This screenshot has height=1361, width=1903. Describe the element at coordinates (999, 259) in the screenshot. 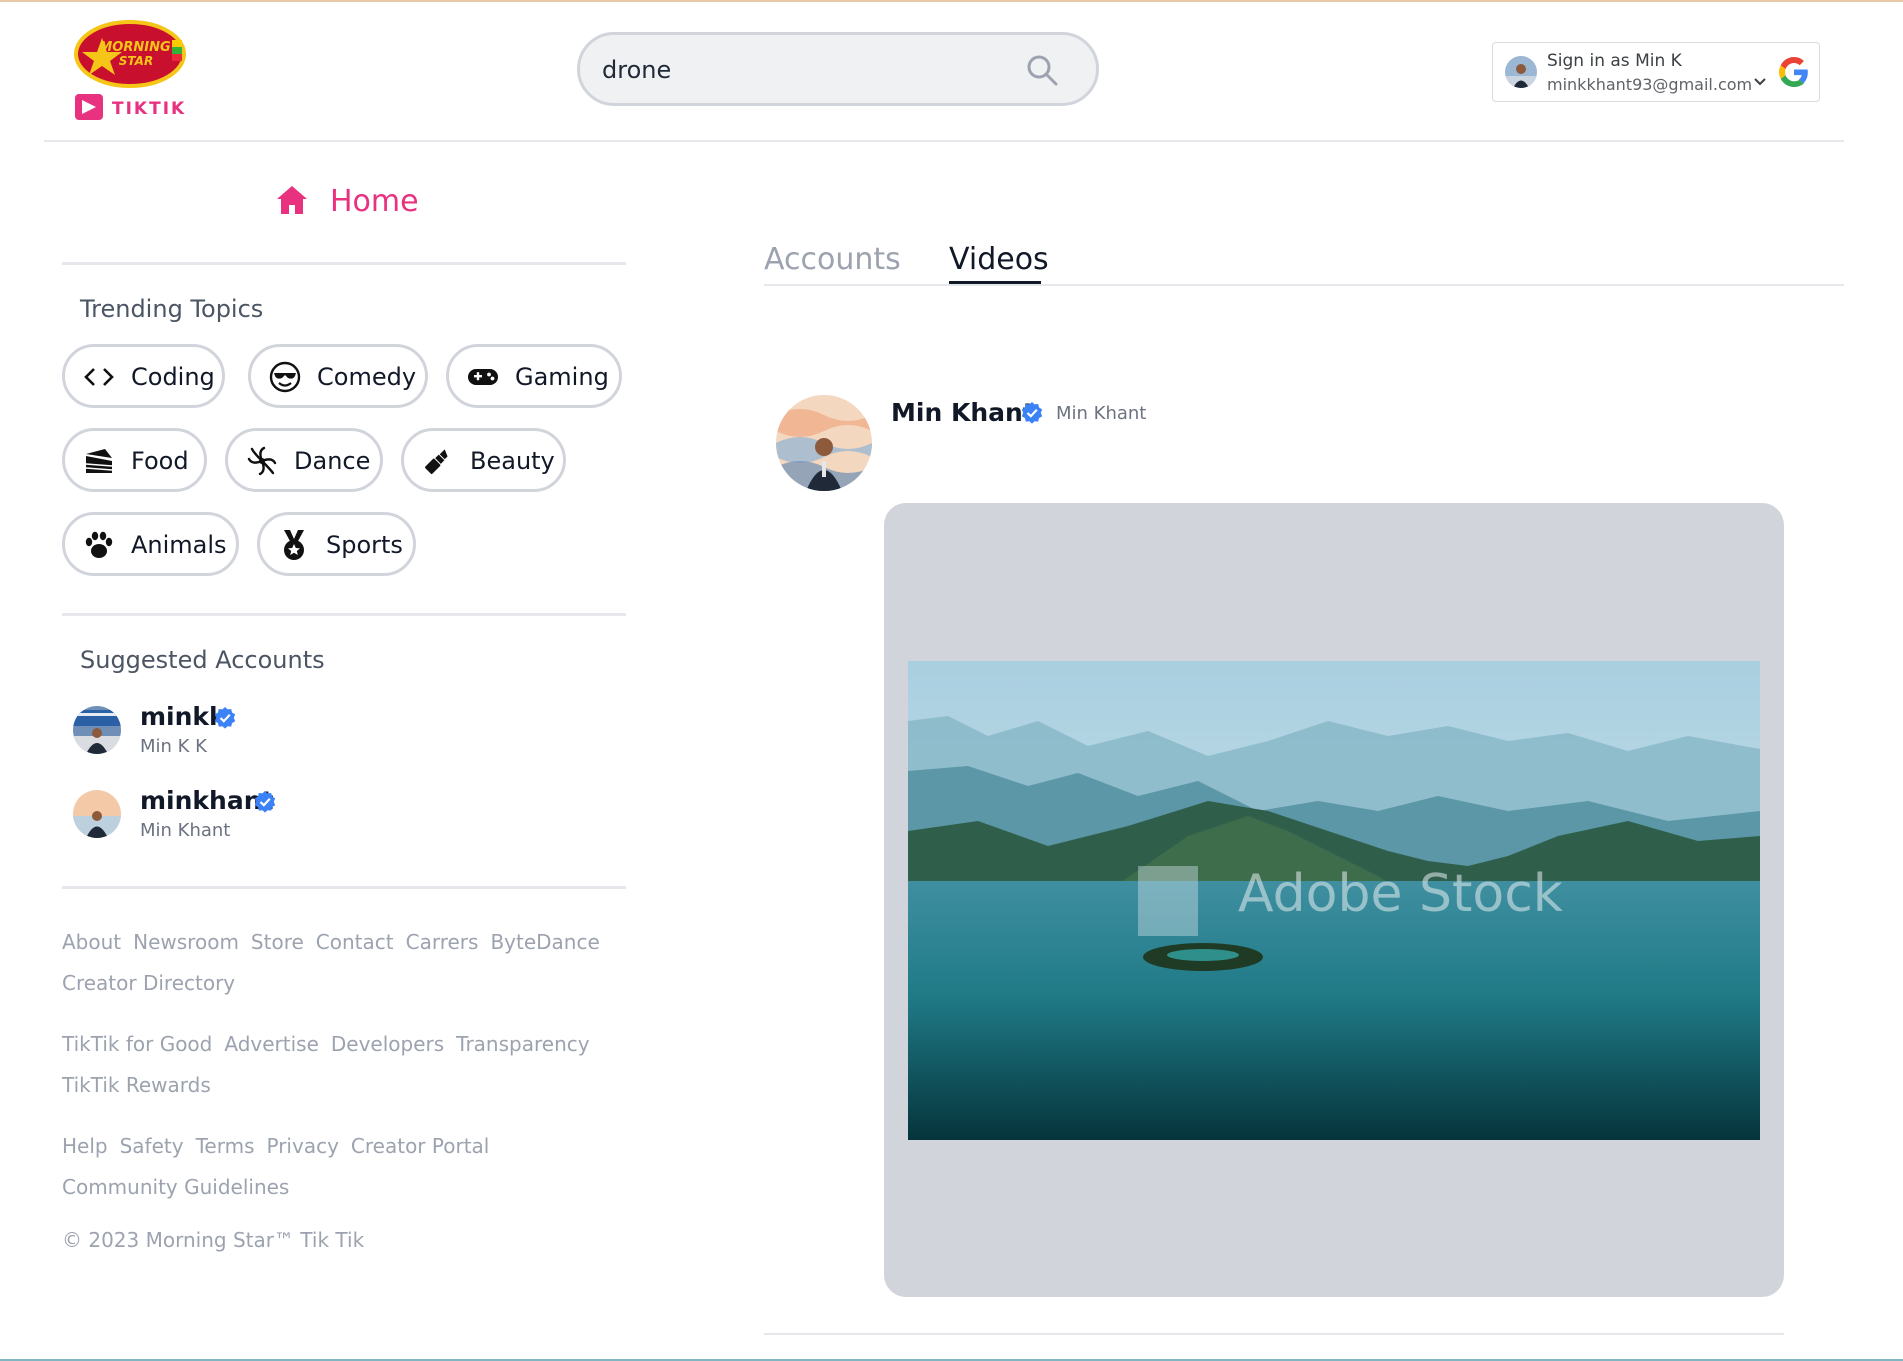

I see `tab-videos: Videos` at that location.